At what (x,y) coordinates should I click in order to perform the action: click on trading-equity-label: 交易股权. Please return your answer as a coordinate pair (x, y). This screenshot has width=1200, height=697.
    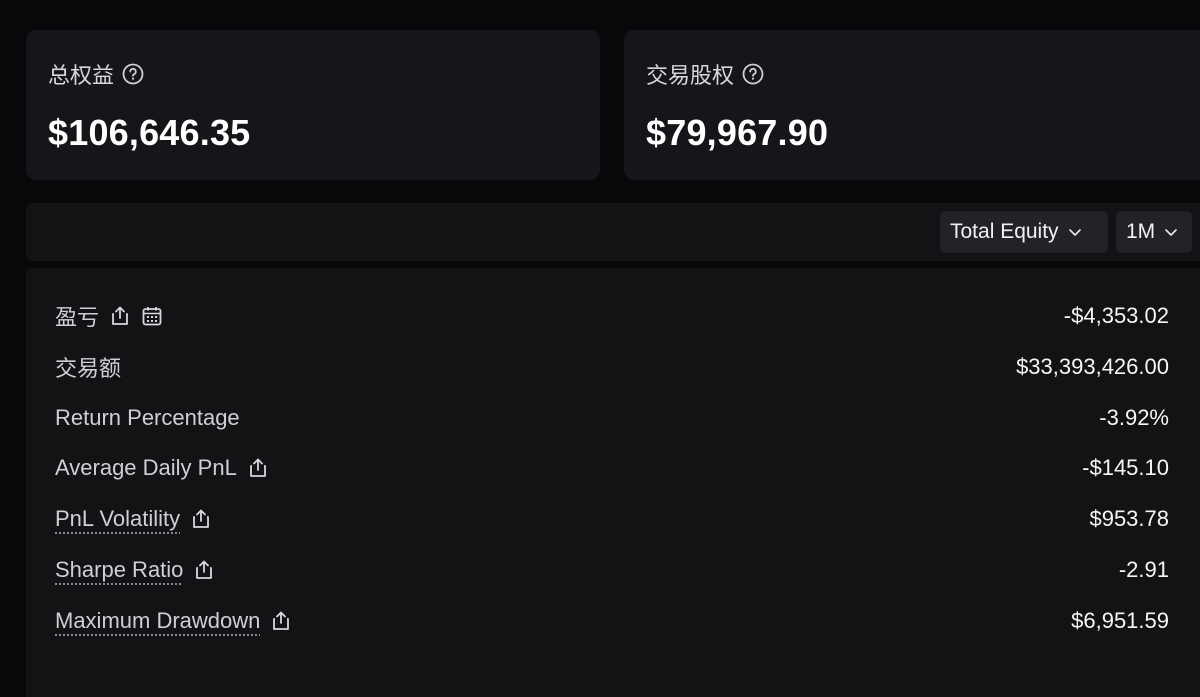
    Looking at the image, I should click on (690, 75).